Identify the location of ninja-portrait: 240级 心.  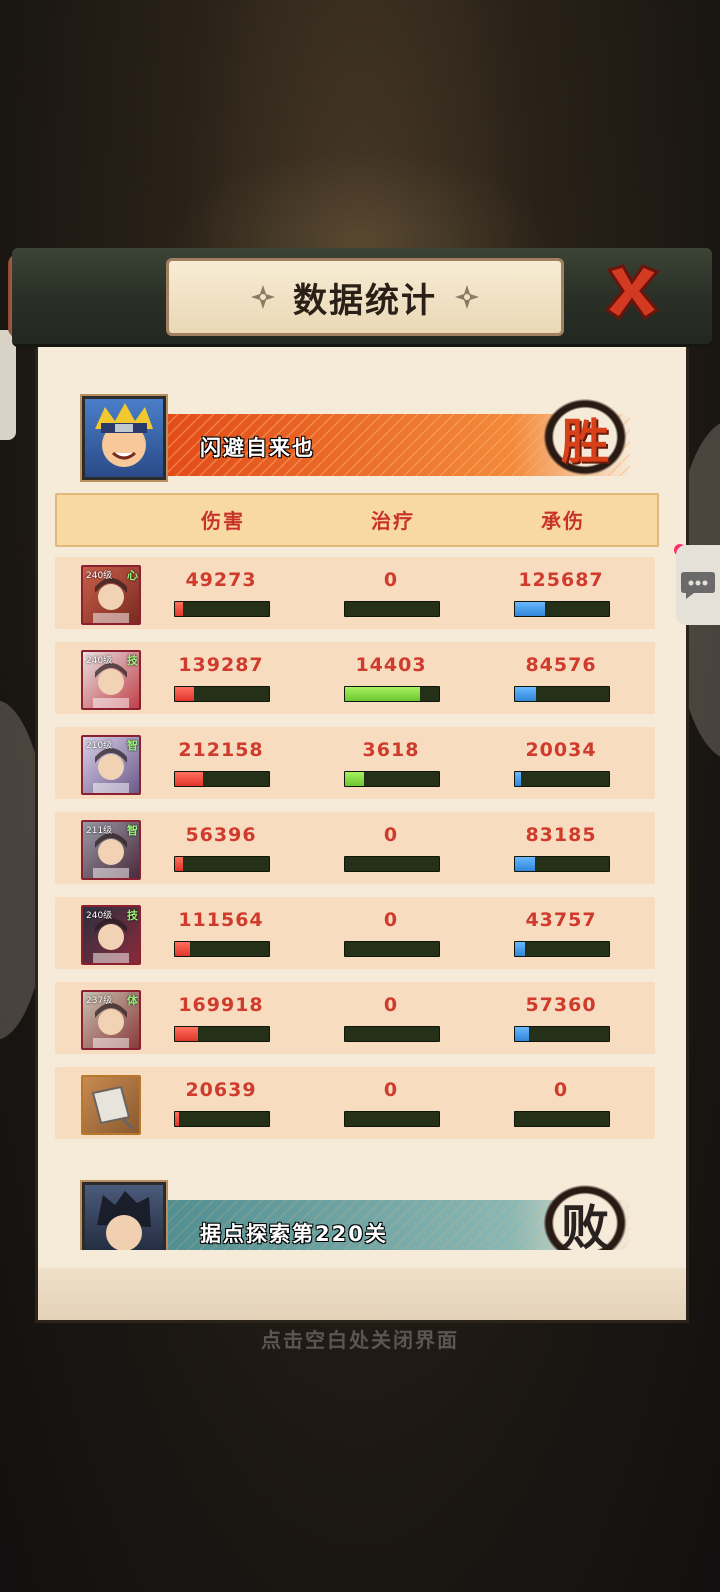
(111, 595).